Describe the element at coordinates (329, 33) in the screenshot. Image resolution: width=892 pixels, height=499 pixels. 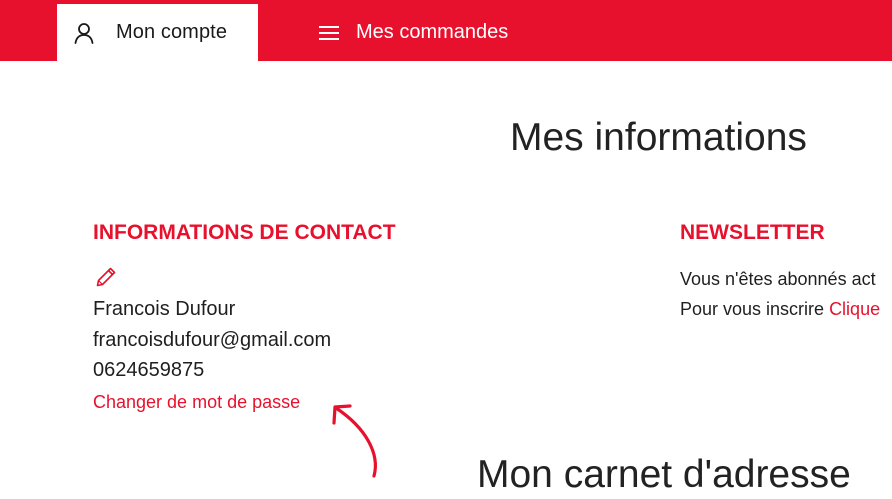
I see `hamburger-menu-icon` at that location.